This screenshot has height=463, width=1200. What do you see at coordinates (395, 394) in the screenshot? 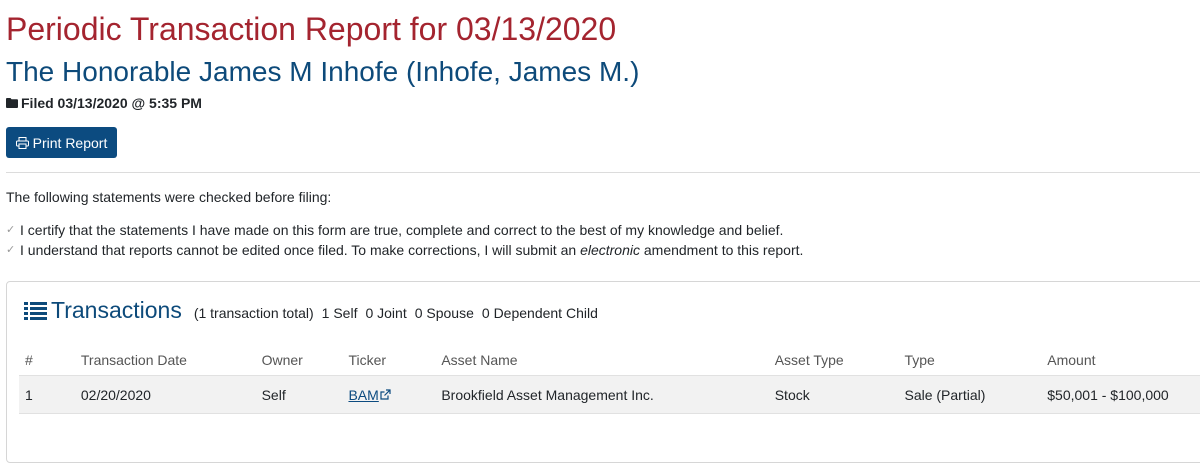
I see `ticker-cell: BAM` at bounding box center [395, 394].